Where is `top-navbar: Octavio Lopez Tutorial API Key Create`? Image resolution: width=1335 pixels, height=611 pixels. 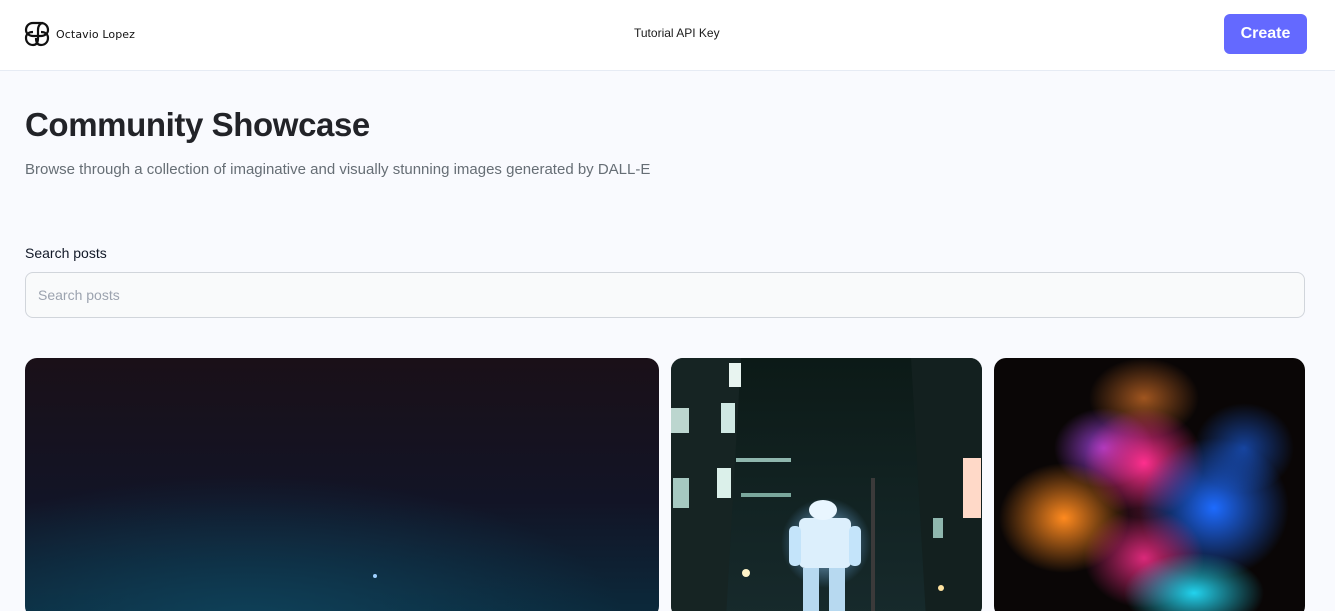
top-navbar: Octavio Lopez Tutorial API Key Create is located at coordinates (667, 35).